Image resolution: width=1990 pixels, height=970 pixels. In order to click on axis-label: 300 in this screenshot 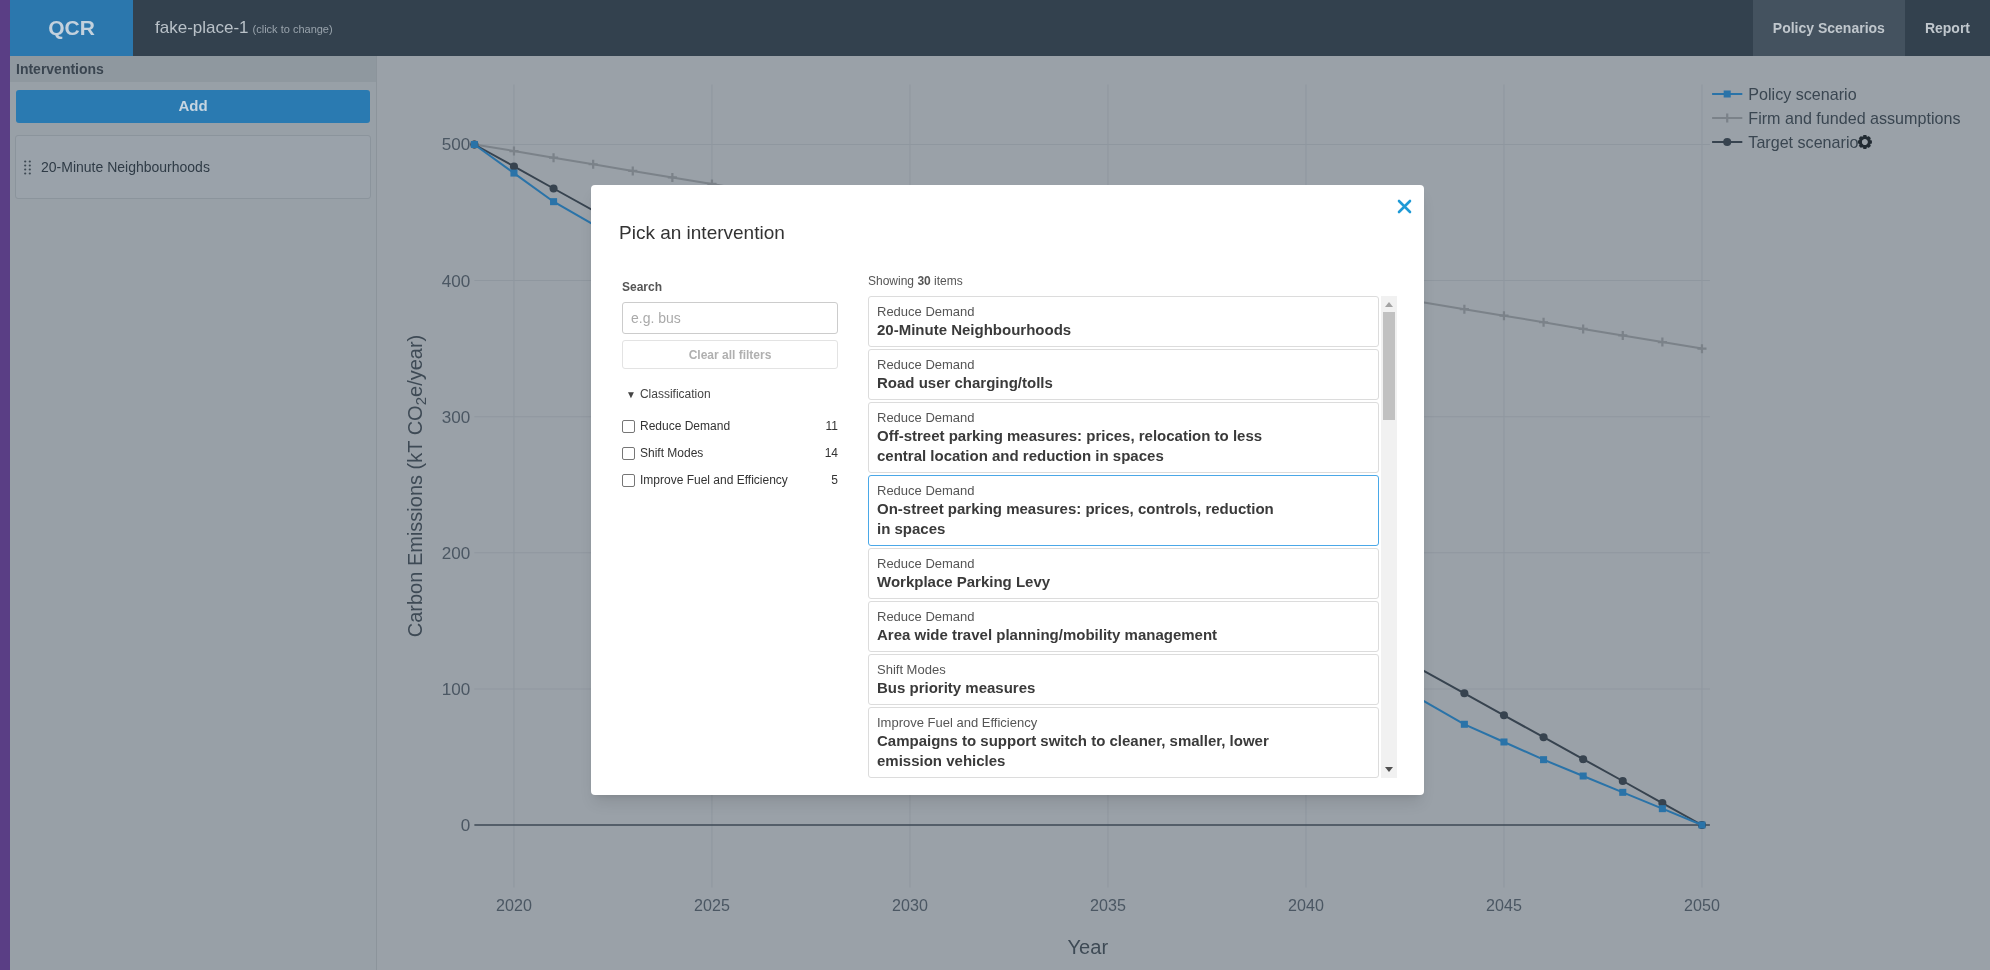, I will do `click(456, 417)`.